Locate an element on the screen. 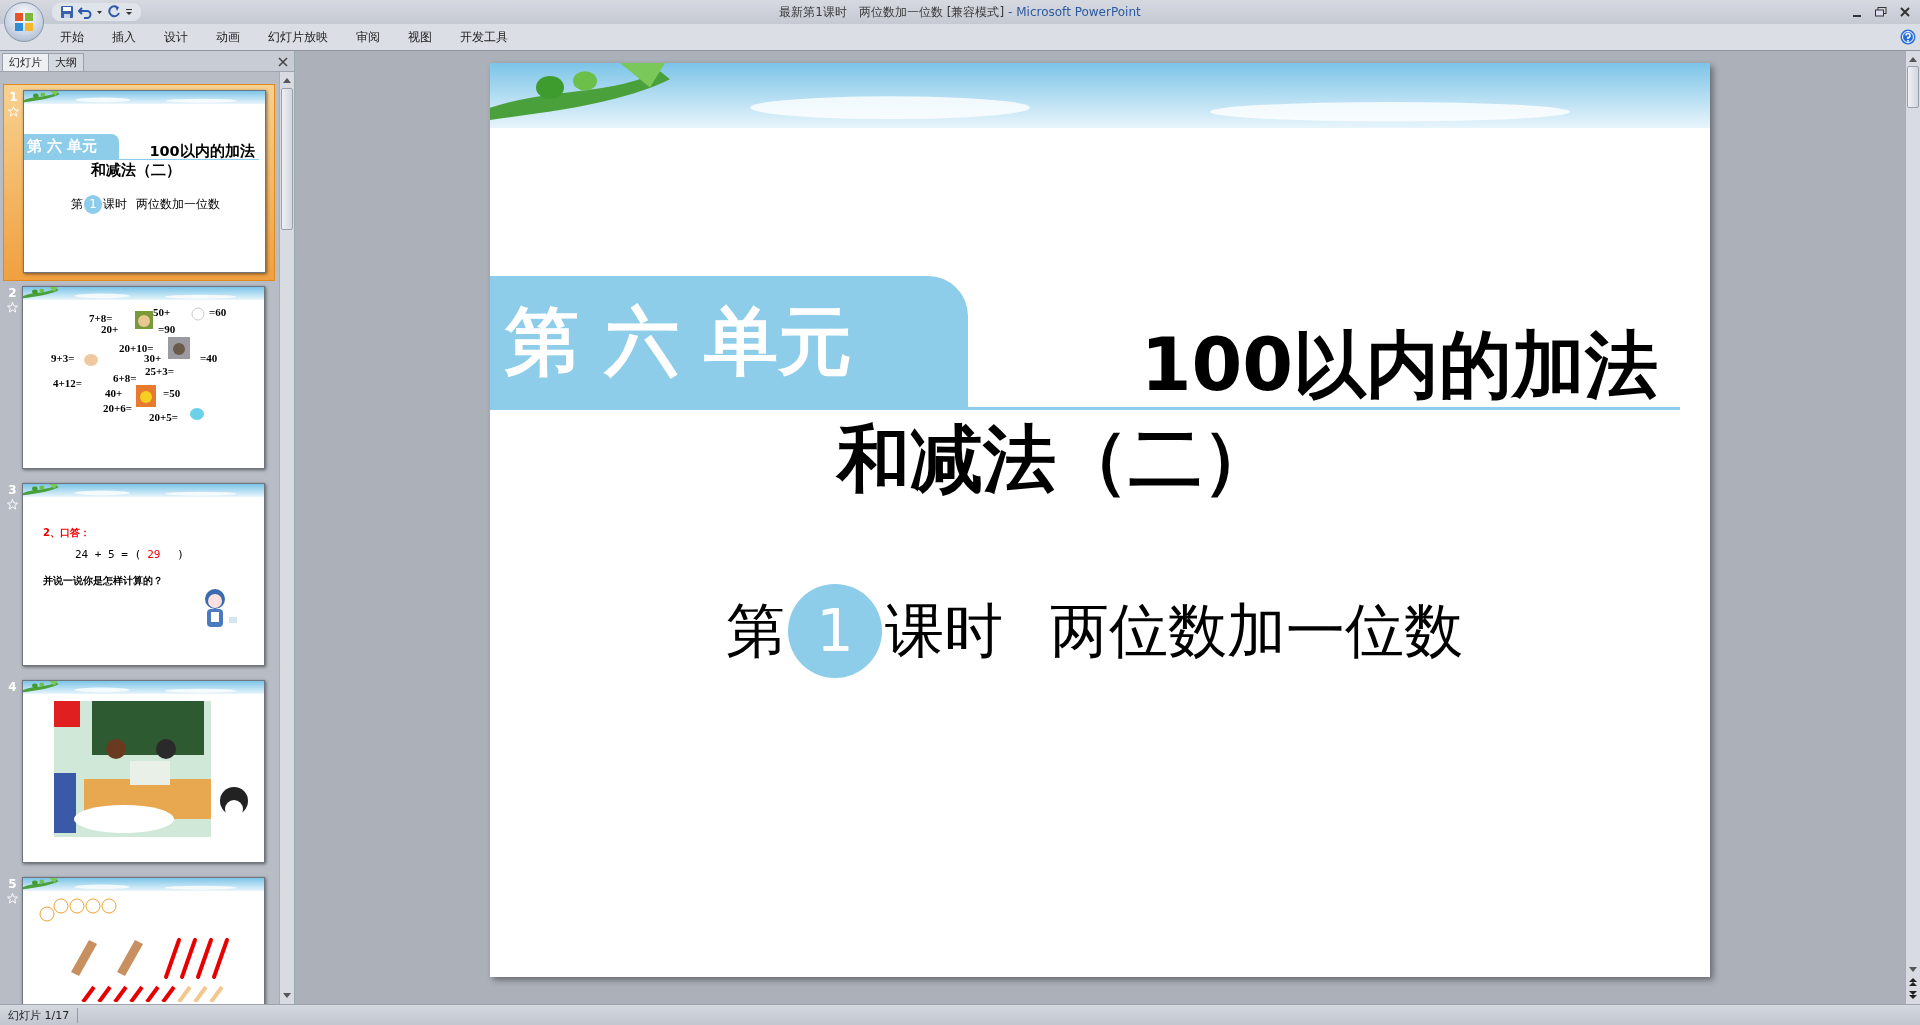 This screenshot has width=1920, height=1025. ribbon-tab: 插入 is located at coordinates (124, 37).